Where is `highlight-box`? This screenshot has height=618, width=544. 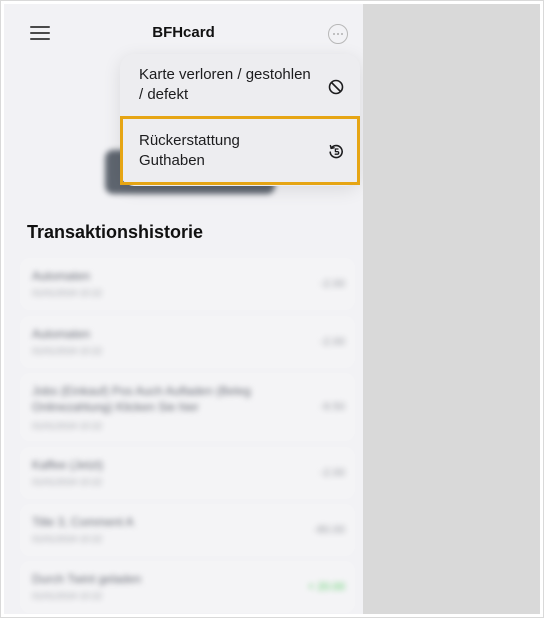
highlight-box is located at coordinates (240, 150).